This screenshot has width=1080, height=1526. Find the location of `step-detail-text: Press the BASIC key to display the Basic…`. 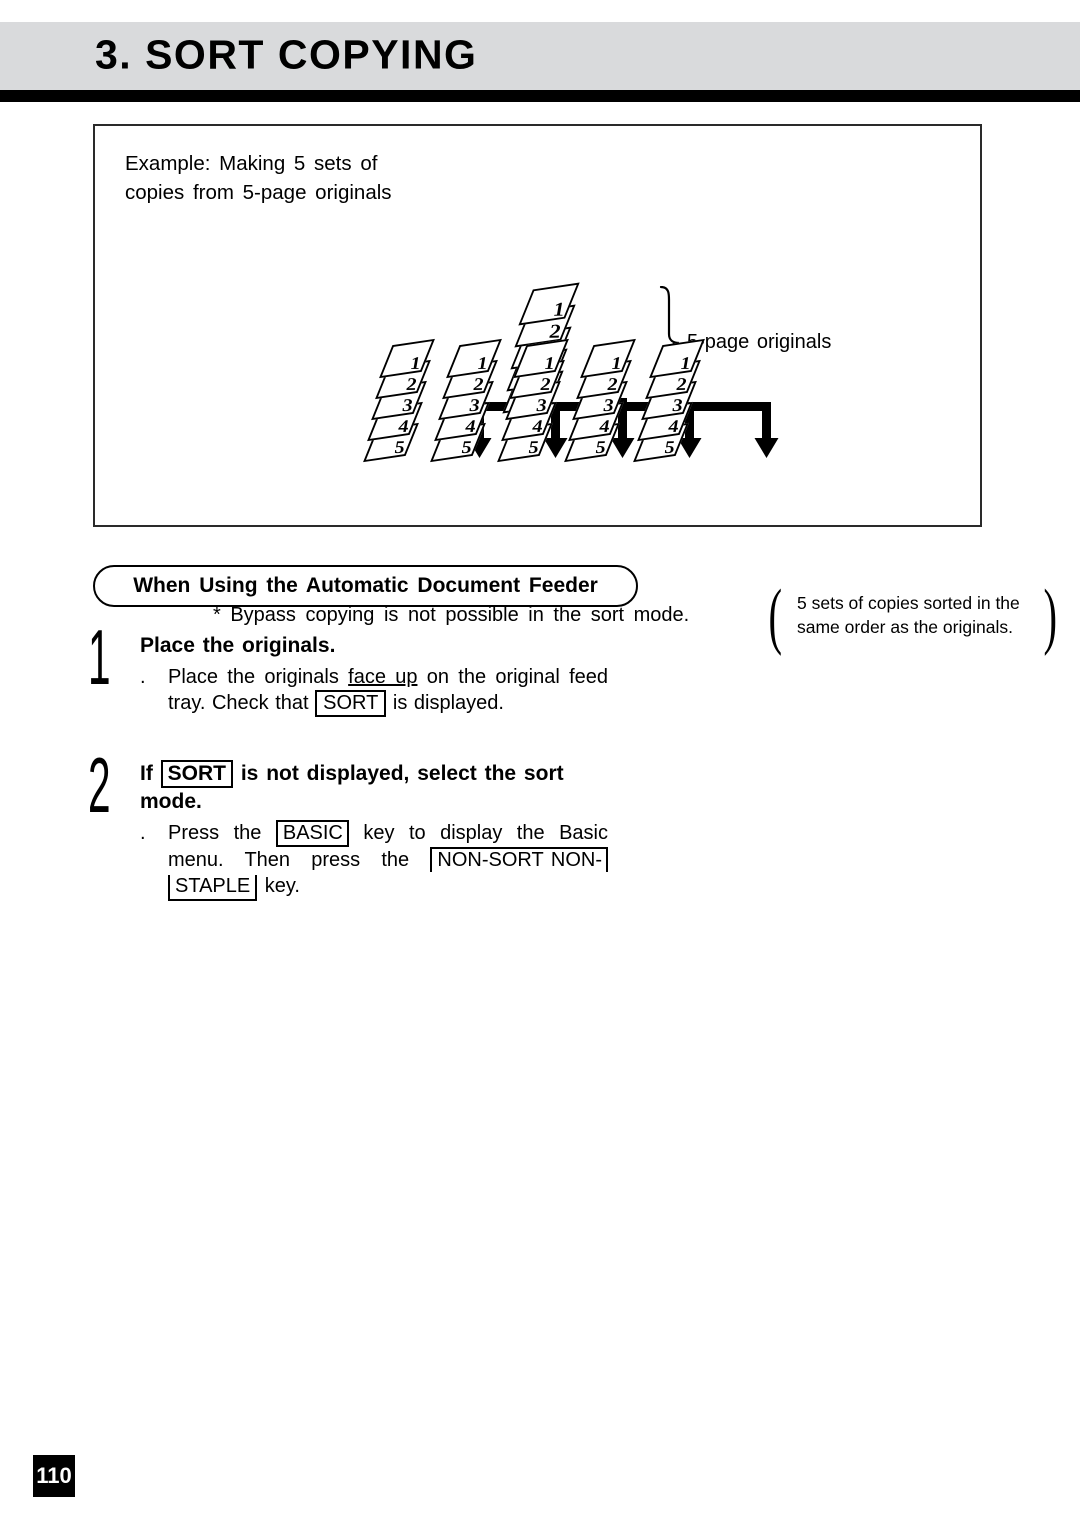

step-detail-text: Press the BASIC key to display the Basic… is located at coordinates (388, 860).